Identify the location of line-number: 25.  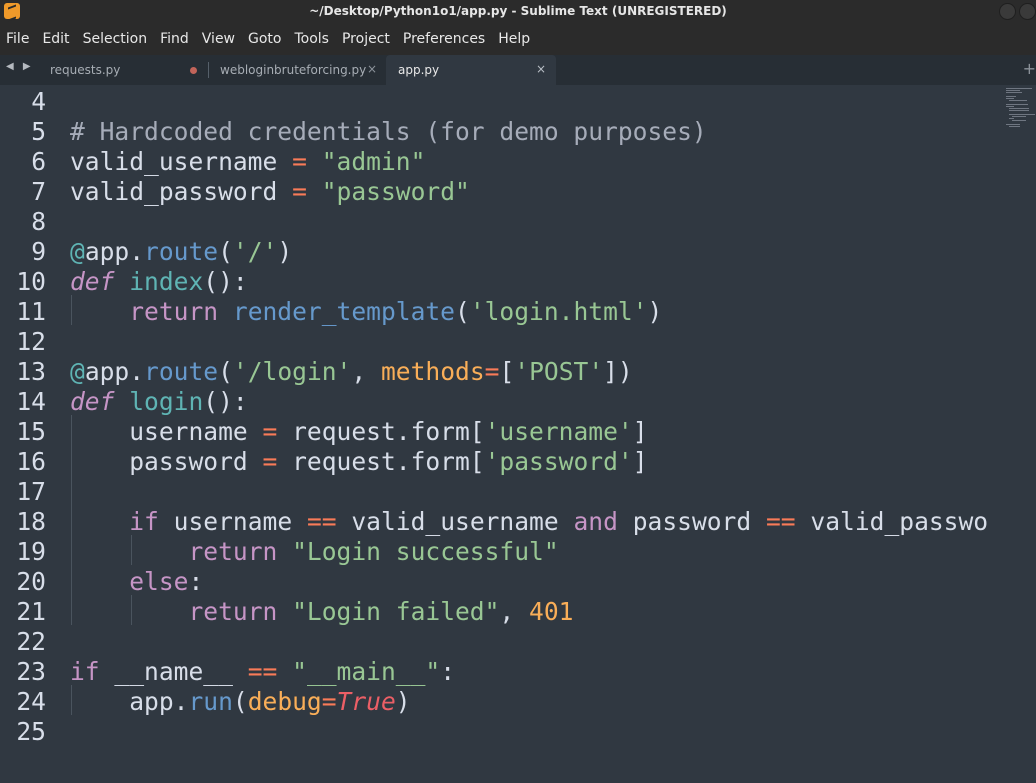
(31, 731).